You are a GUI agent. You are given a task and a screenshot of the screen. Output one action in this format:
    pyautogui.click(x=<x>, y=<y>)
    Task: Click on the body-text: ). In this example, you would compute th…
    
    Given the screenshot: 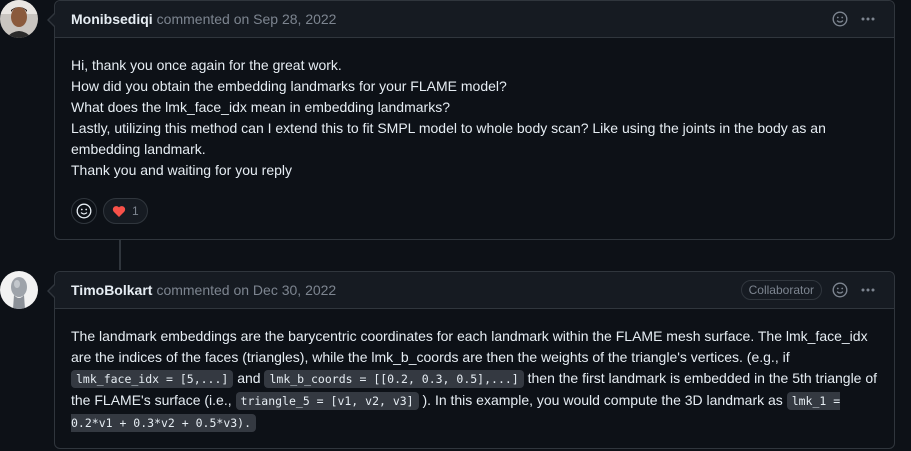 What is the action you would take?
    pyautogui.click(x=602, y=400)
    